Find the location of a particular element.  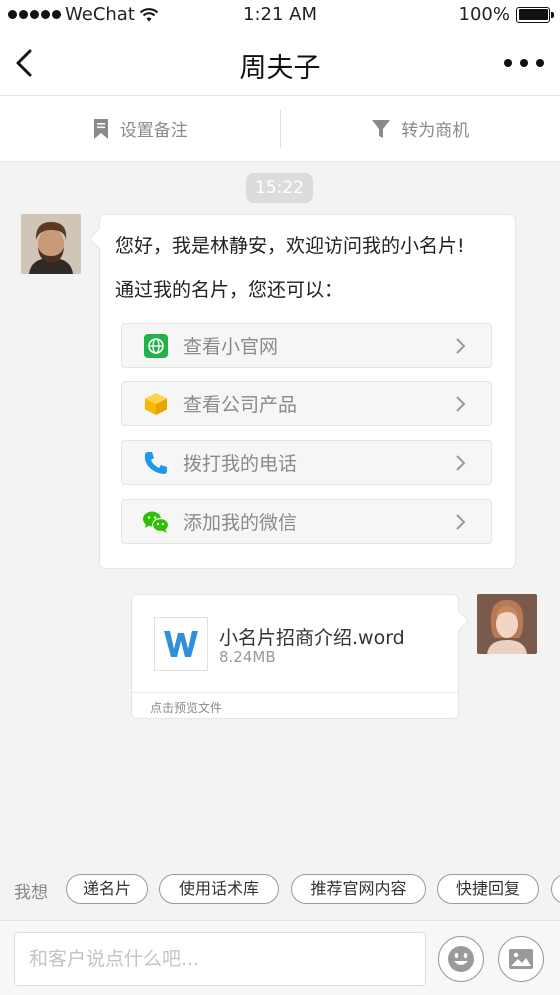

user-avatar is located at coordinates (507, 624).